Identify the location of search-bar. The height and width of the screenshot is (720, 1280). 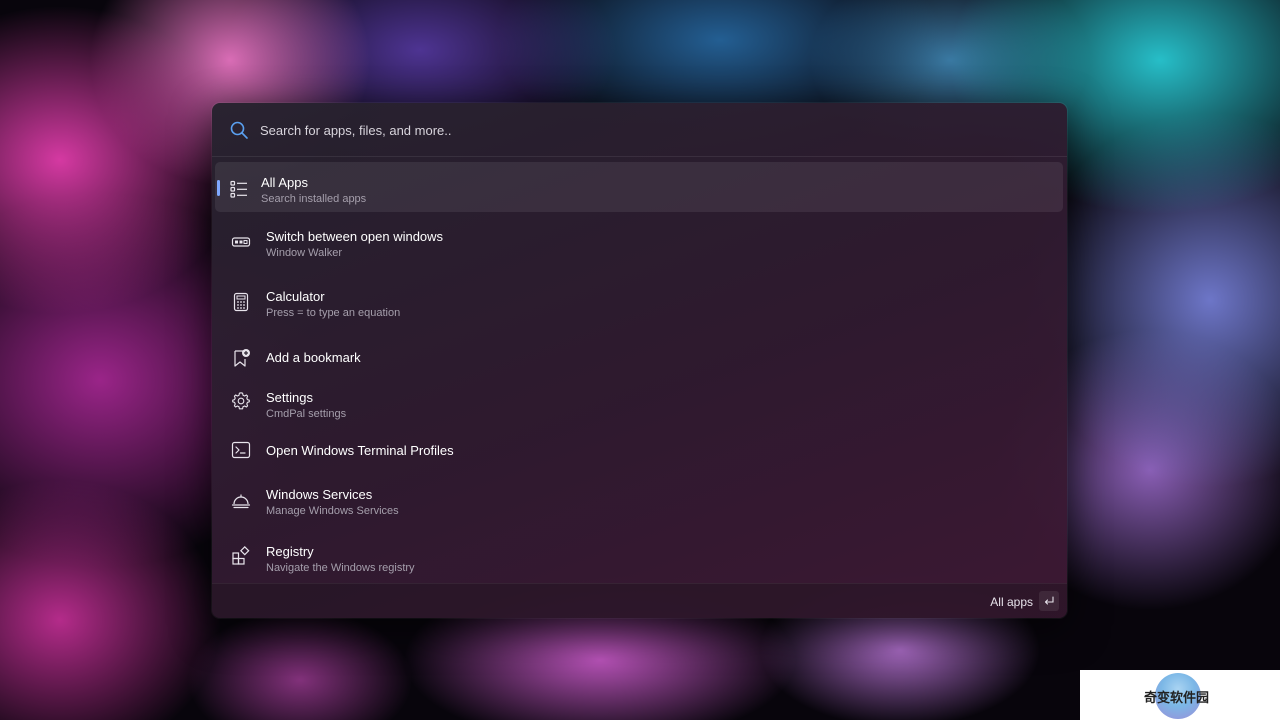
(639, 130).